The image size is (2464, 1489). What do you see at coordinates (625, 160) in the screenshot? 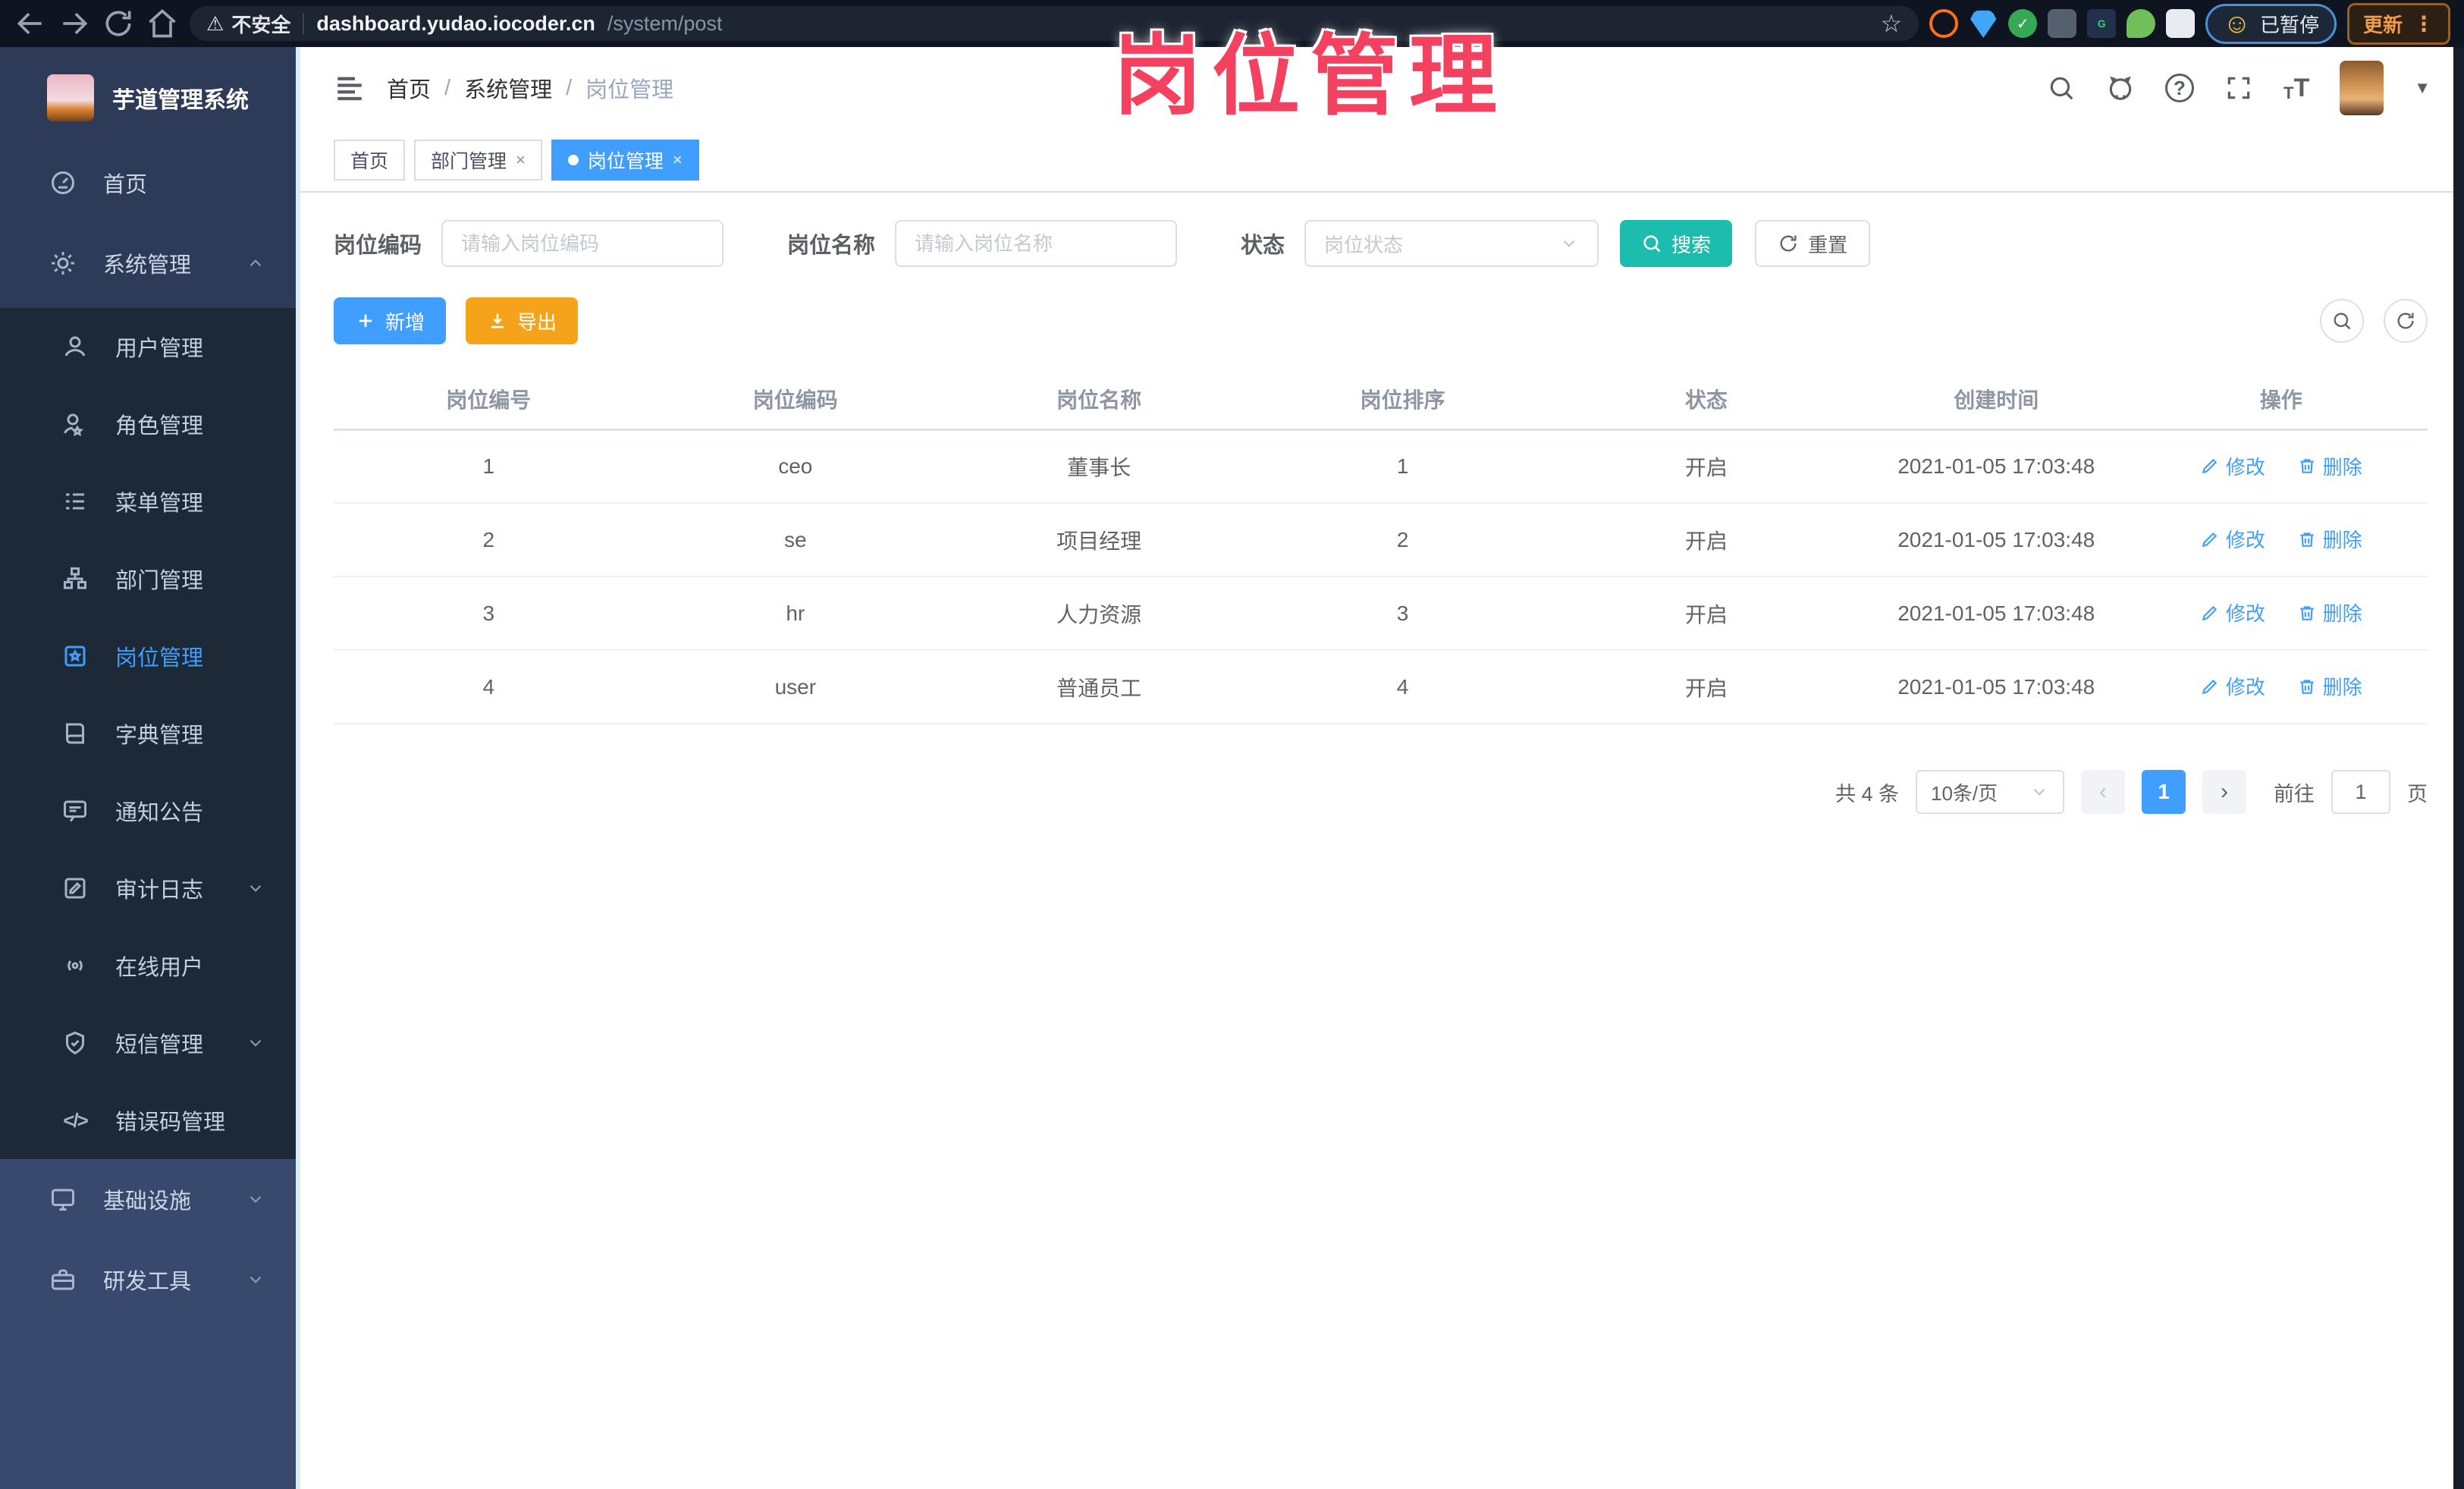
I see `tab-posts: 岗位管理 ×` at bounding box center [625, 160].